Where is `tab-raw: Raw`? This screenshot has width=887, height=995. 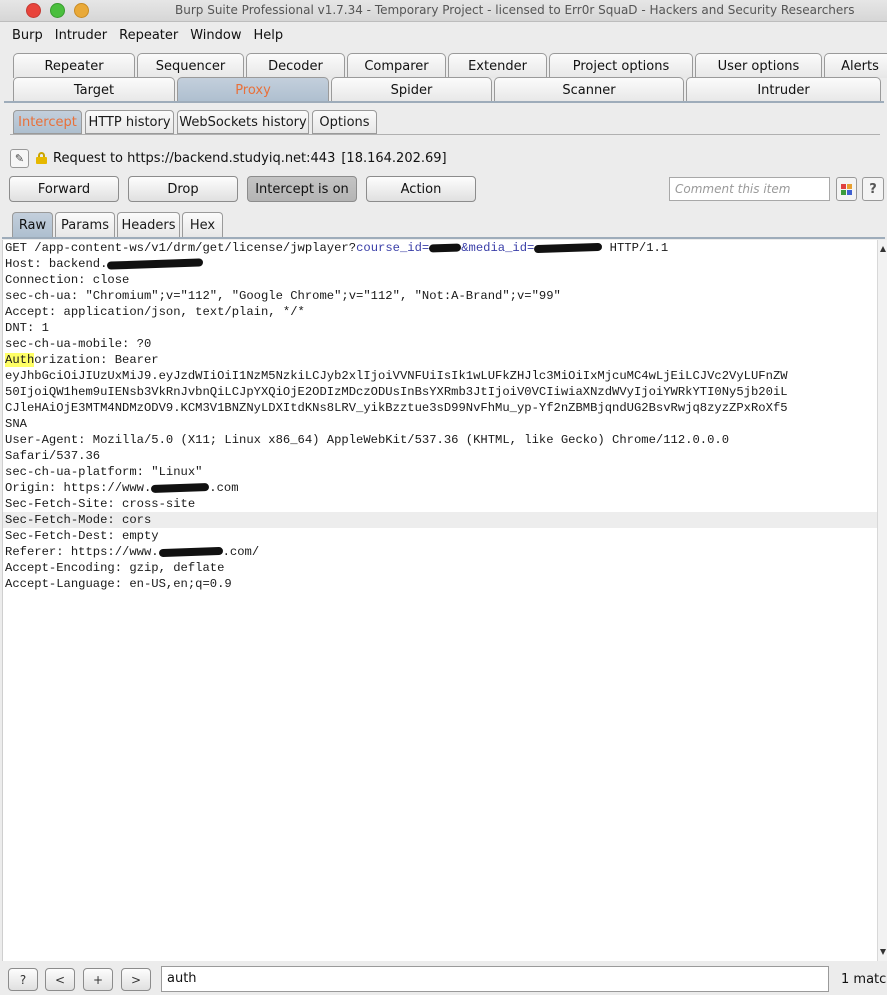
tab-raw: Raw is located at coordinates (32, 224).